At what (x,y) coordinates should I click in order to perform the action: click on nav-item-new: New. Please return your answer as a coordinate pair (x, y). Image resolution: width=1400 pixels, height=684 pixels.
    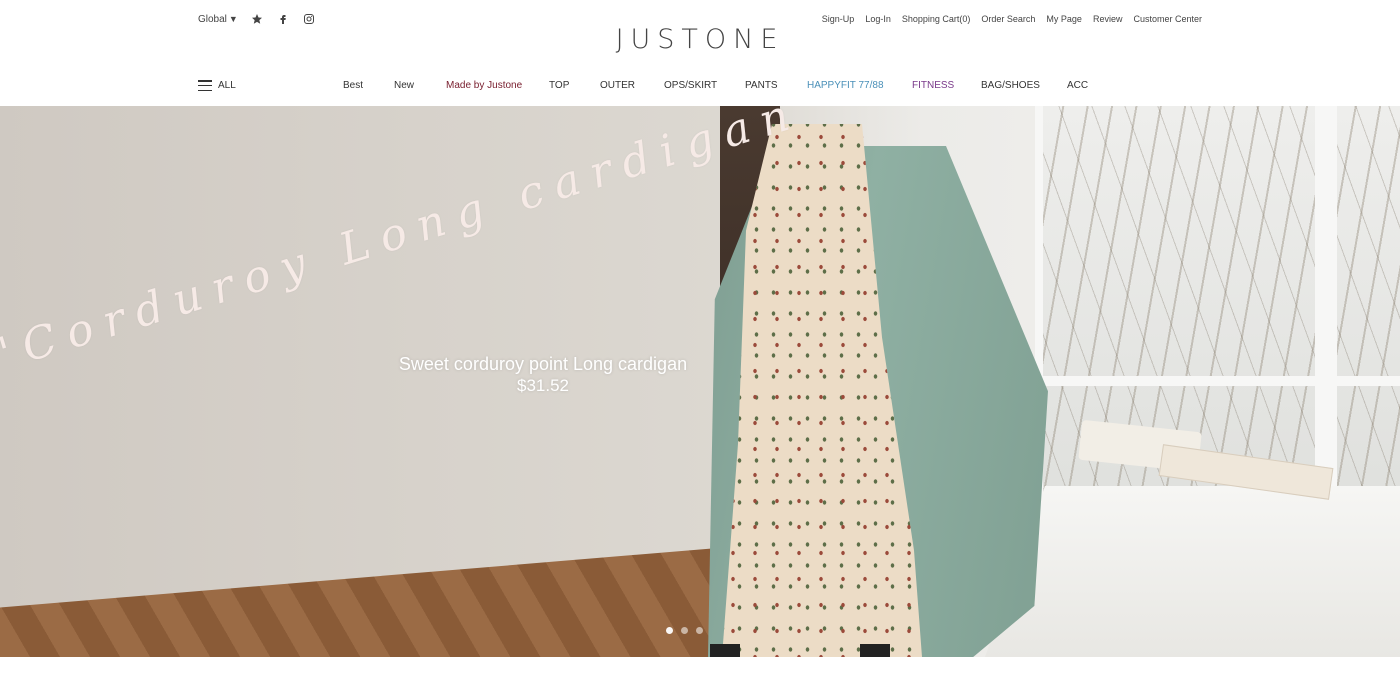
    Looking at the image, I should click on (404, 85).